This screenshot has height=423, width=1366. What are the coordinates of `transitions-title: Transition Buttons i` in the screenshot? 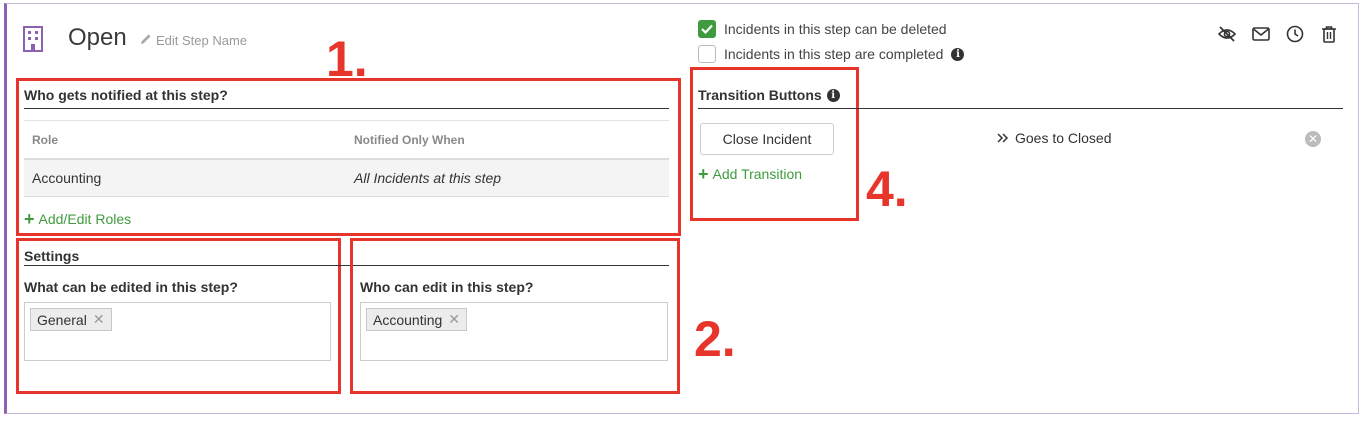 It's located at (769, 95).